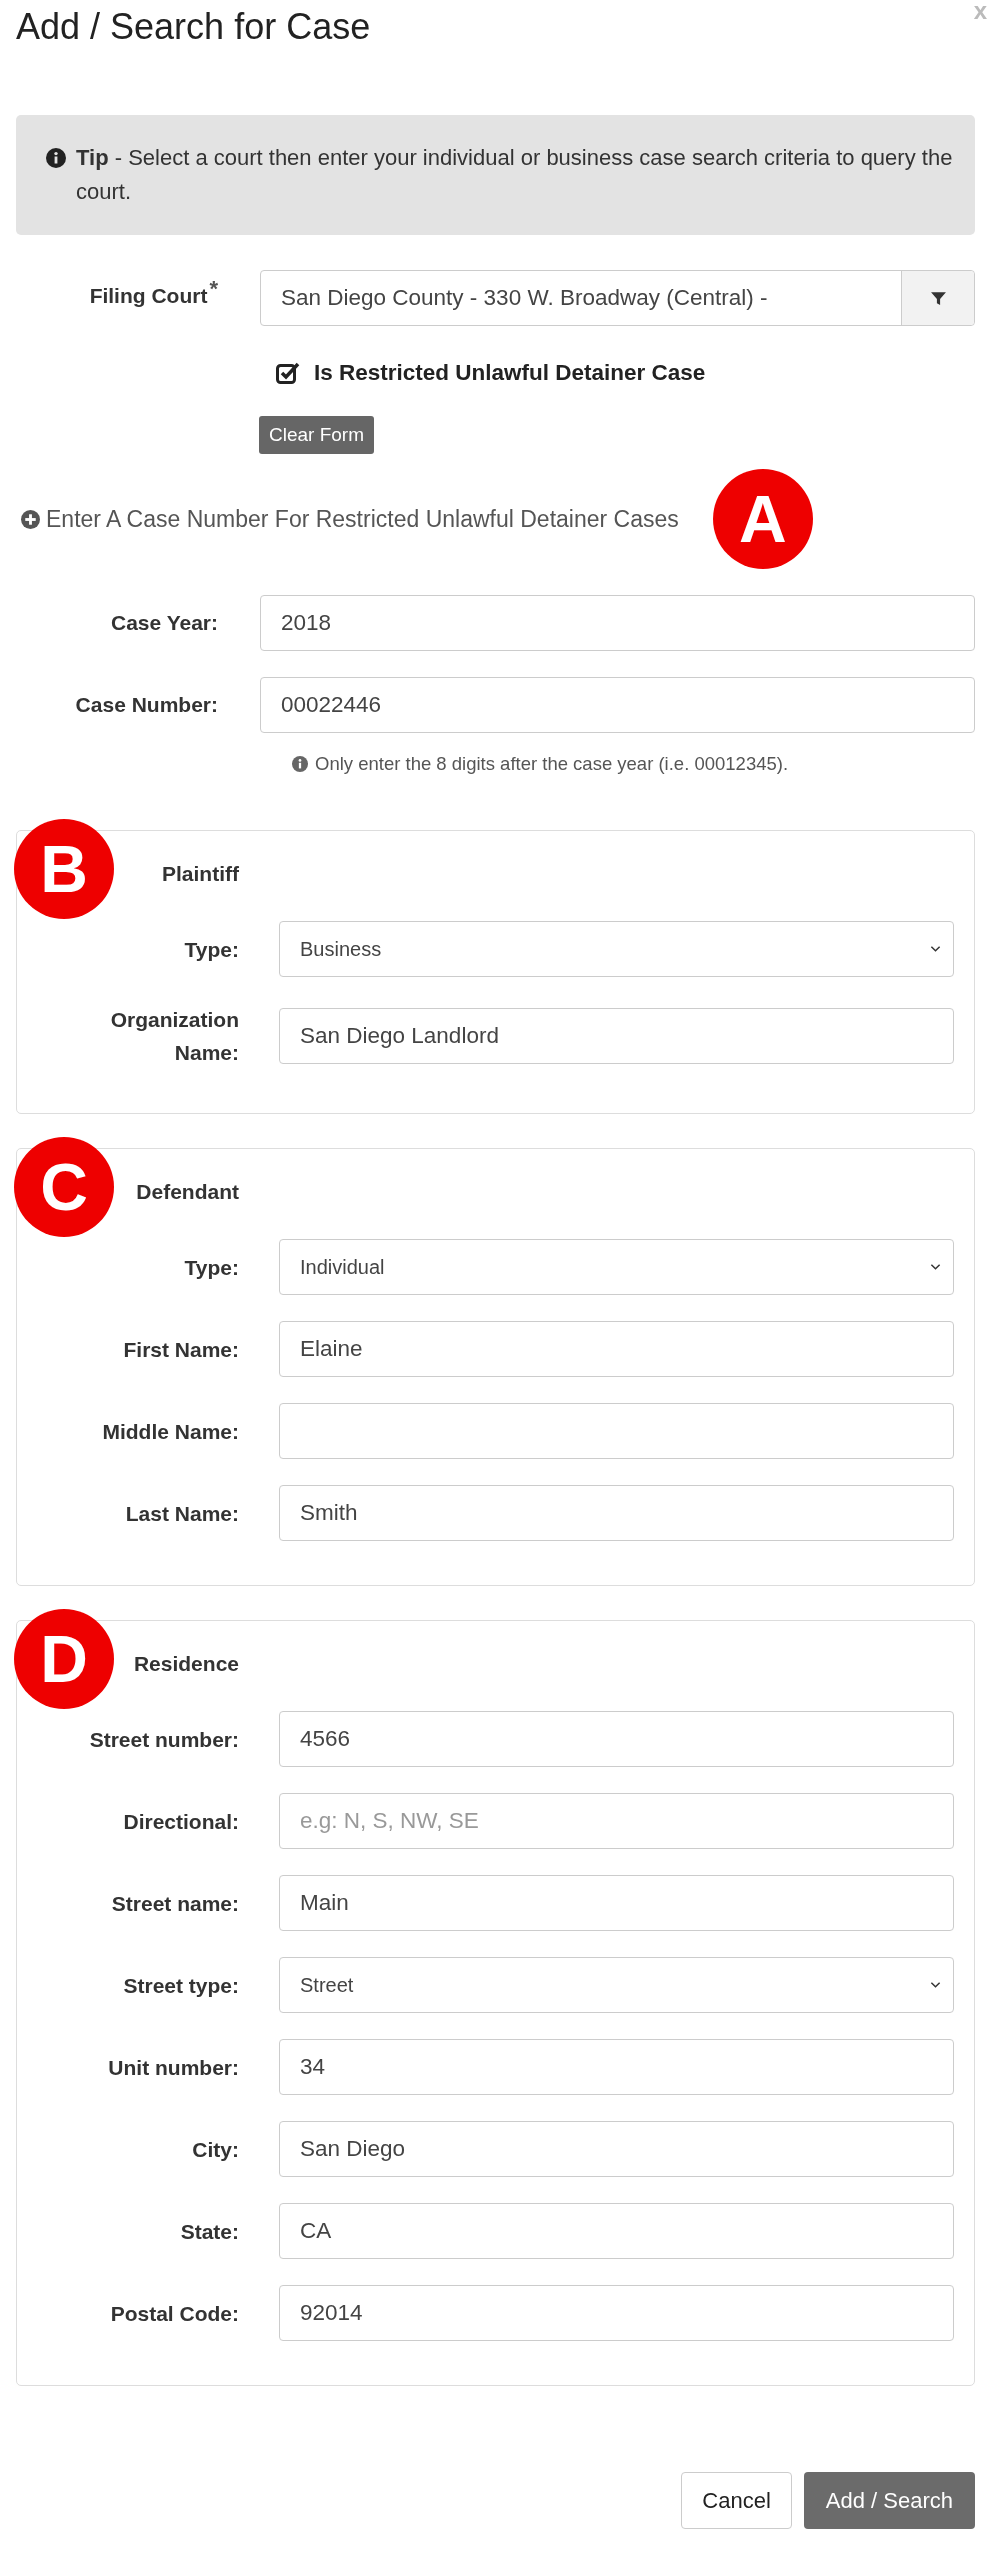 The height and width of the screenshot is (2560, 991). What do you see at coordinates (30, 519) in the screenshot?
I see `plus-circle-icon` at bounding box center [30, 519].